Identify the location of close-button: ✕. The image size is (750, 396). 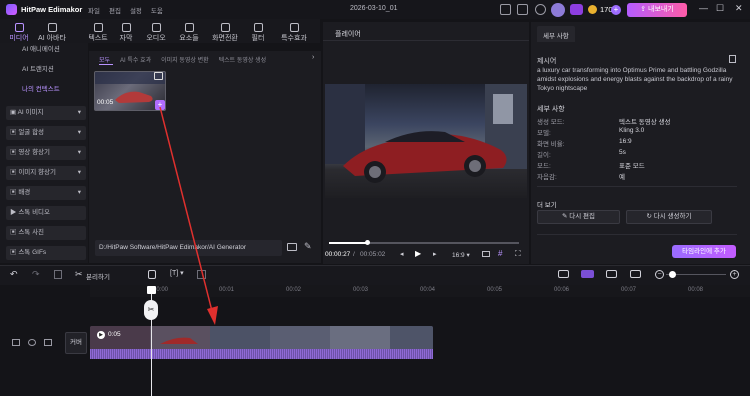
(739, 8).